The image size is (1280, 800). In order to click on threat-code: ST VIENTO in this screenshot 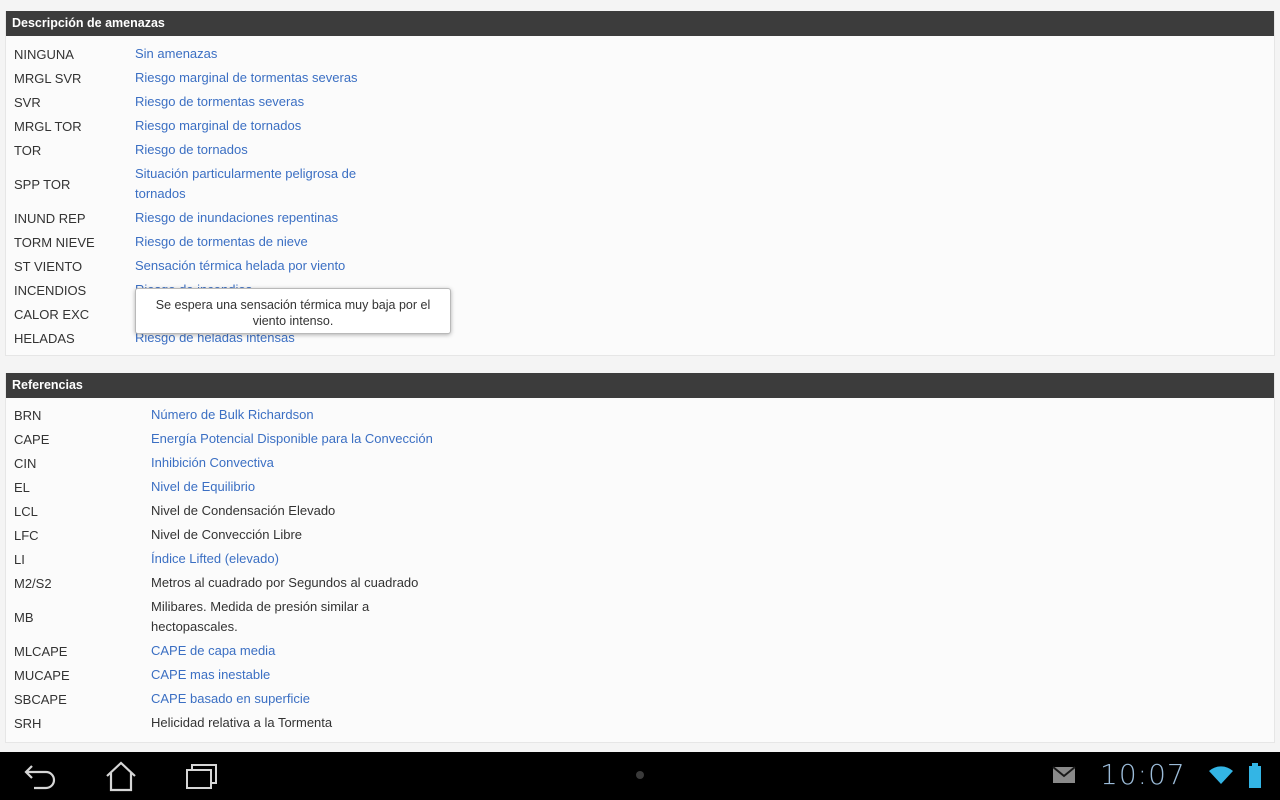, I will do `click(48, 266)`.